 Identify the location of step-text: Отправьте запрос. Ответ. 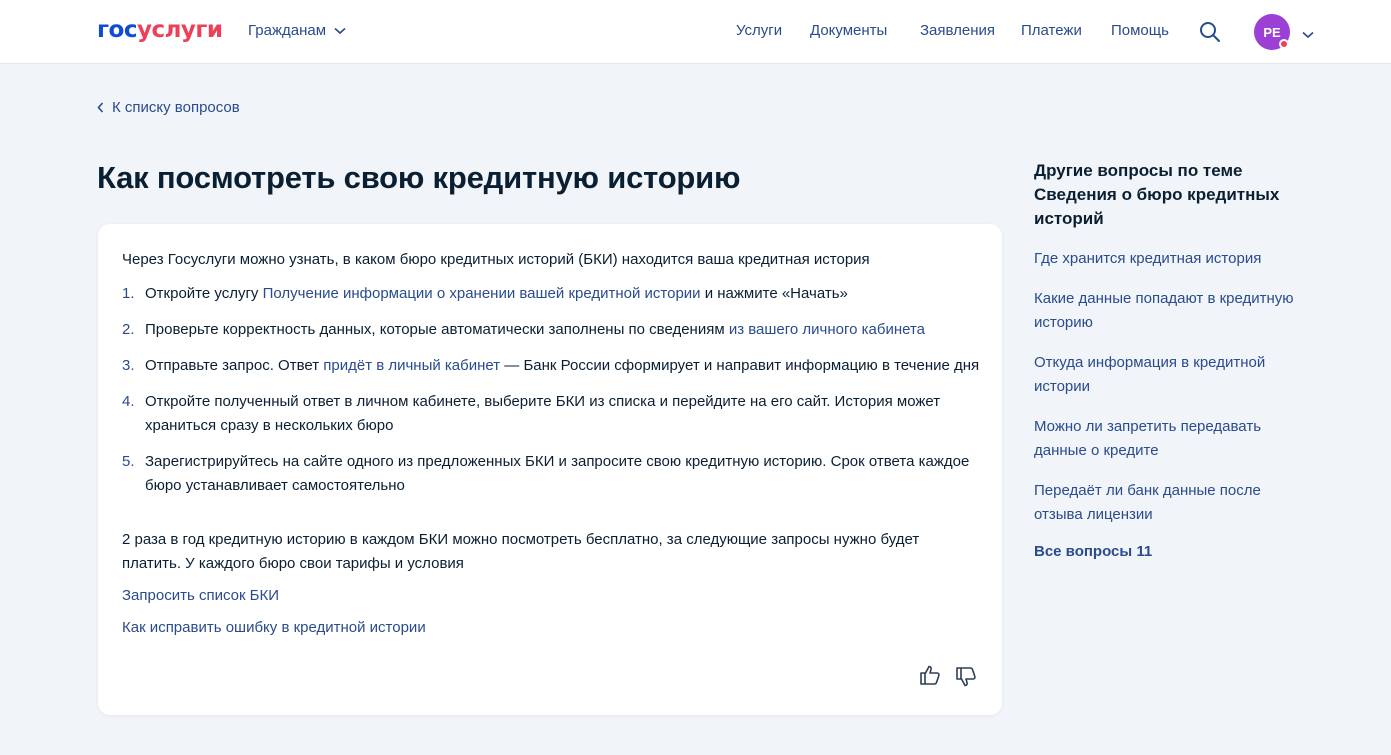
(234, 365).